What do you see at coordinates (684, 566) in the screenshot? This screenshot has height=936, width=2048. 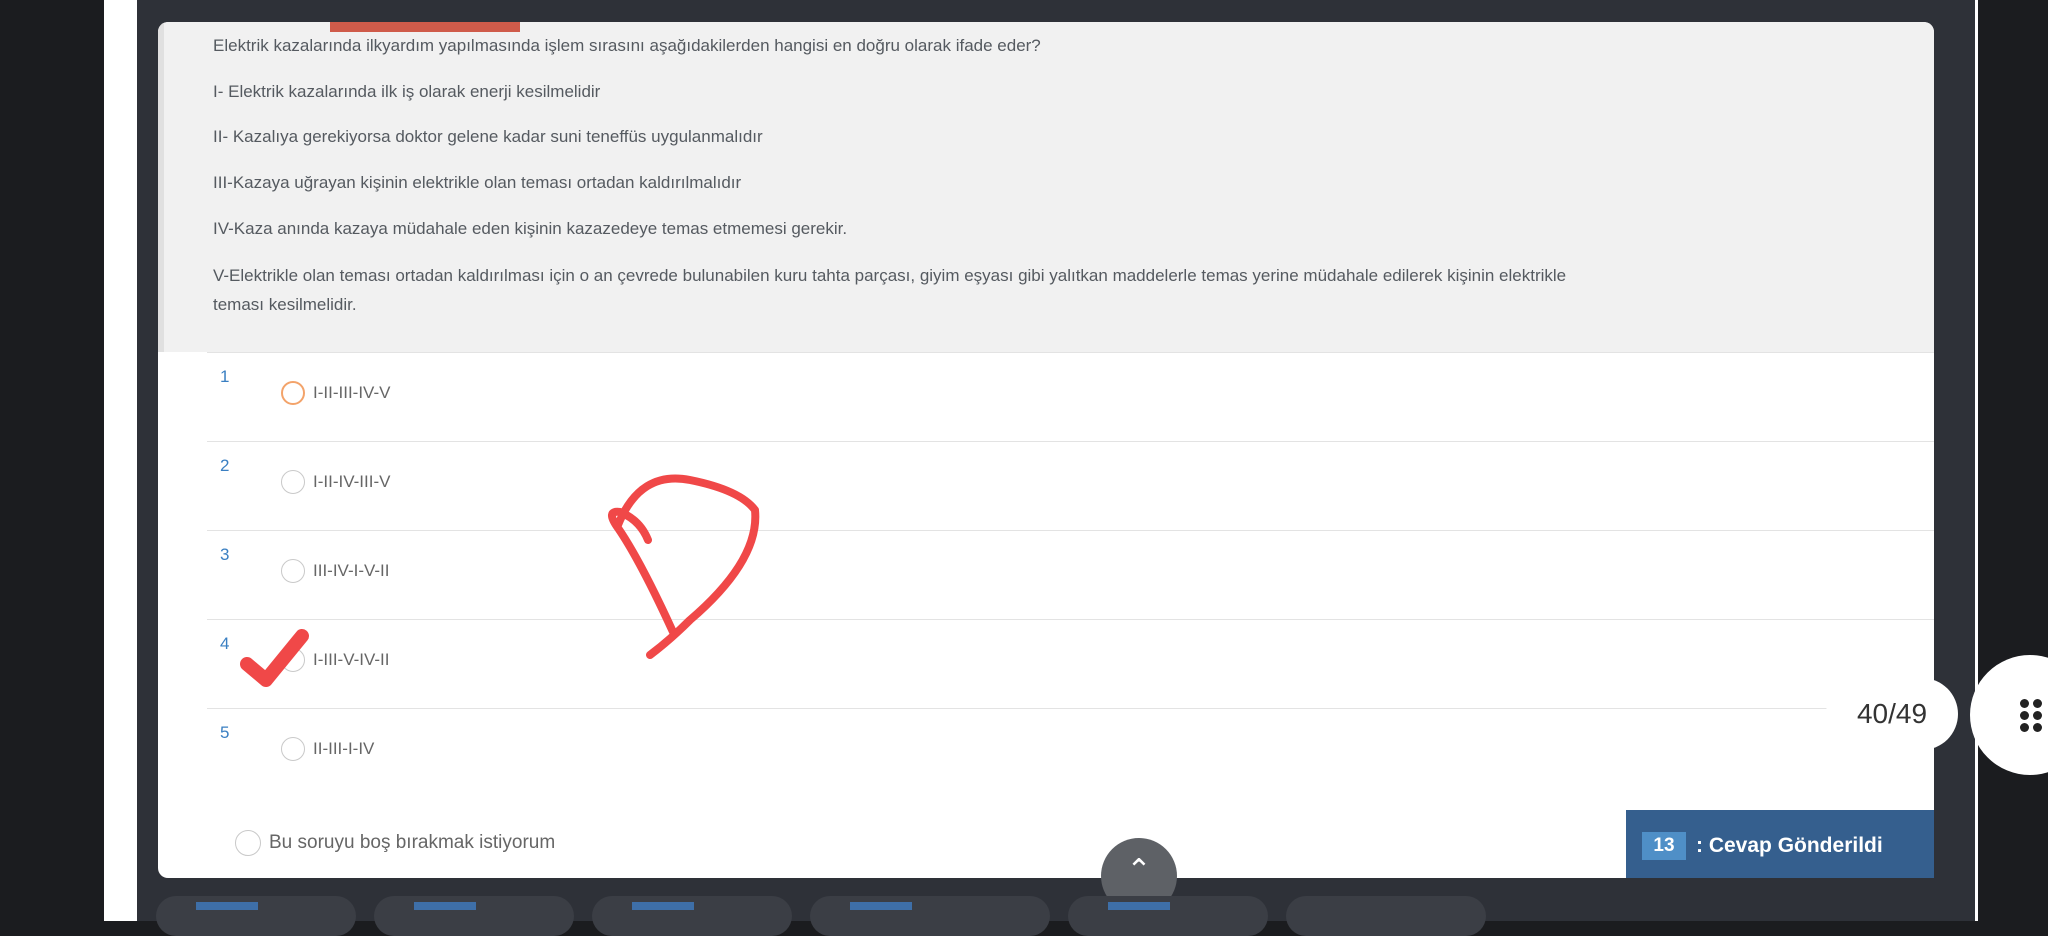 I see `handwritten-d-annotation` at bounding box center [684, 566].